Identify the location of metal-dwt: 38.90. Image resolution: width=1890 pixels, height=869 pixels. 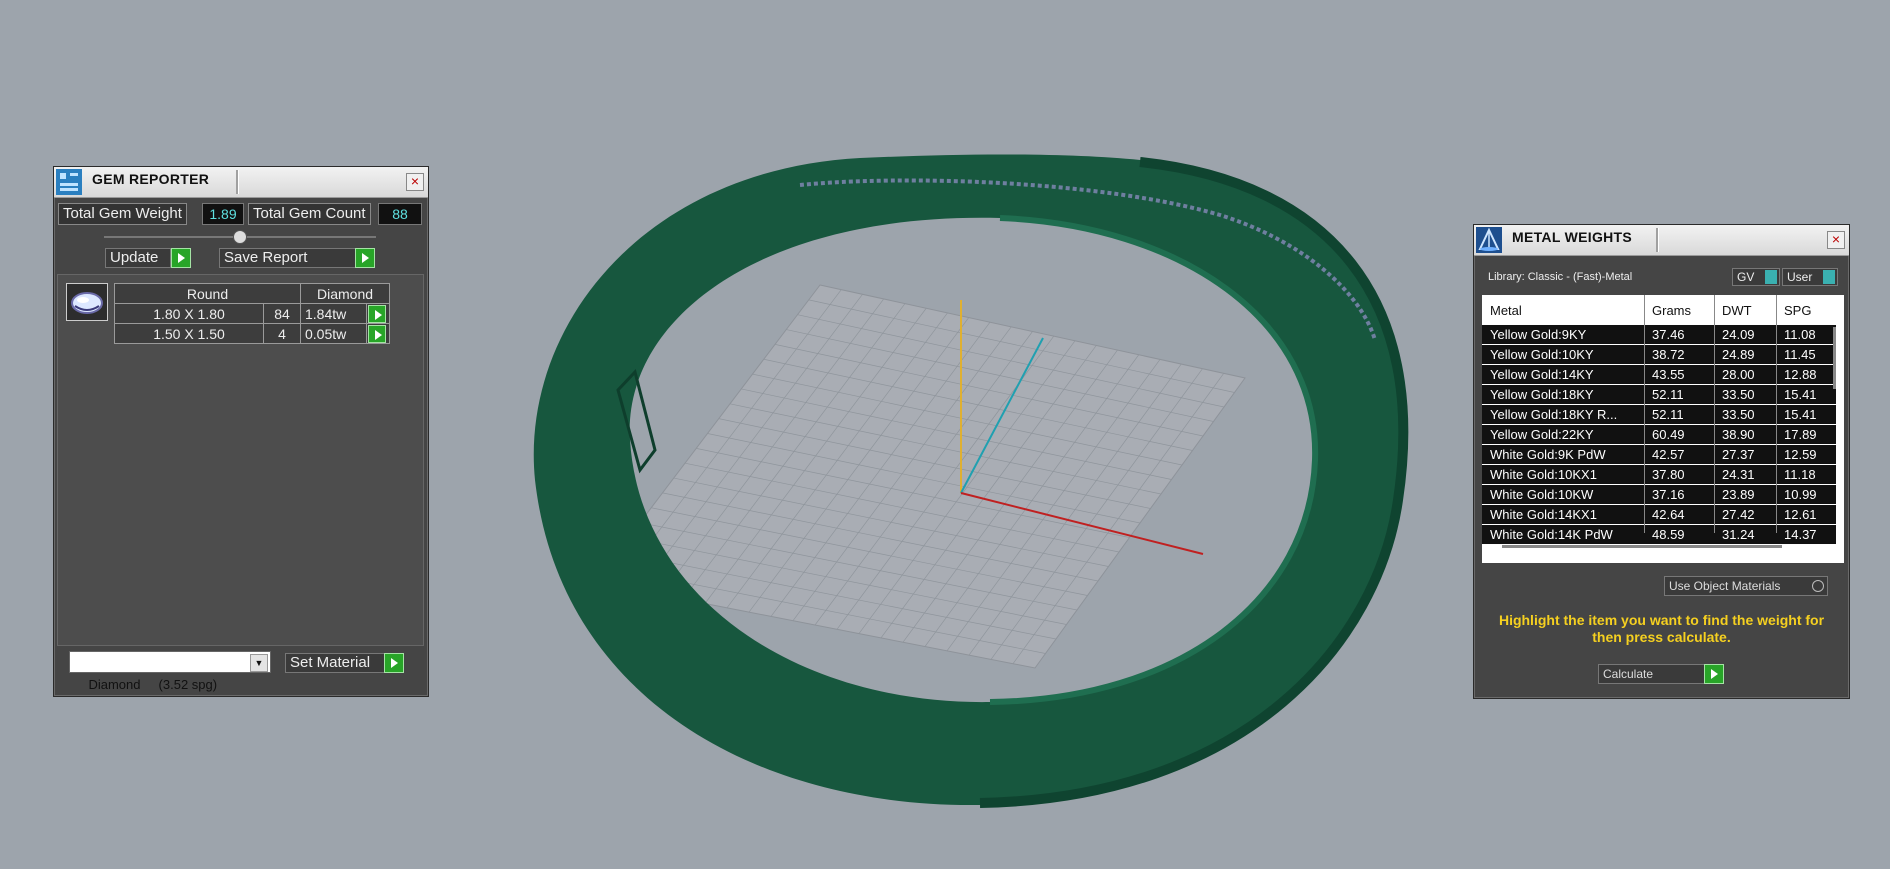
(1738, 434).